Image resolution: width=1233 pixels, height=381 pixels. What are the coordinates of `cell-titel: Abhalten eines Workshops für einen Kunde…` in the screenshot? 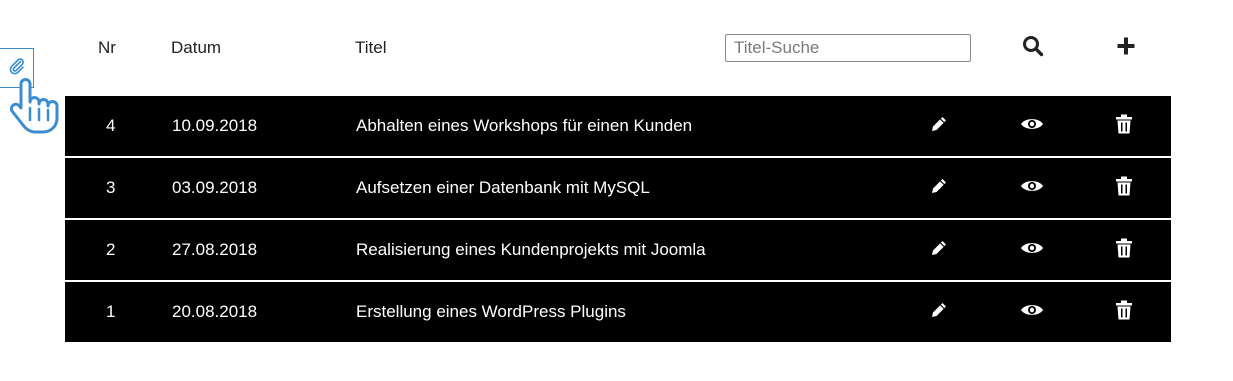 It's located at (524, 125).